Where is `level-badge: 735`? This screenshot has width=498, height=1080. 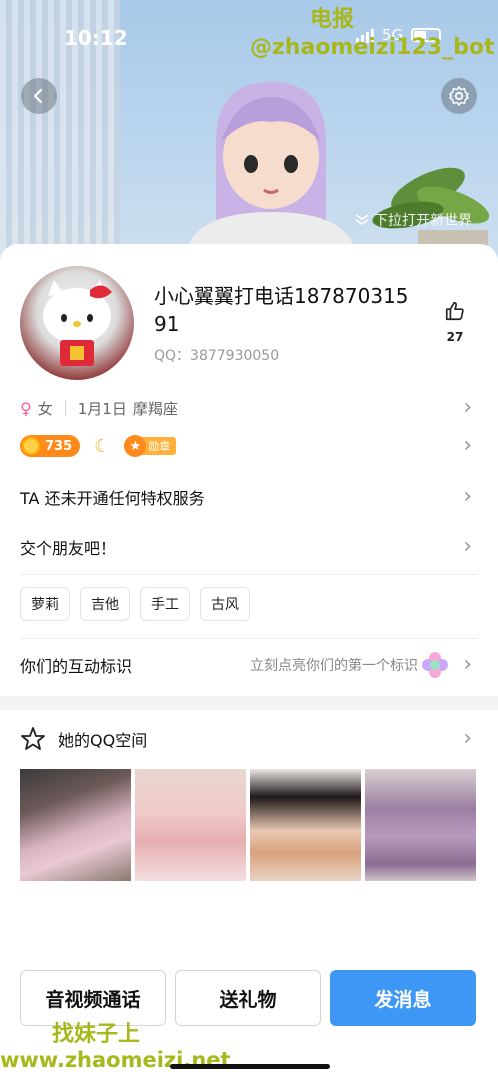
level-badge: 735 is located at coordinates (50, 446).